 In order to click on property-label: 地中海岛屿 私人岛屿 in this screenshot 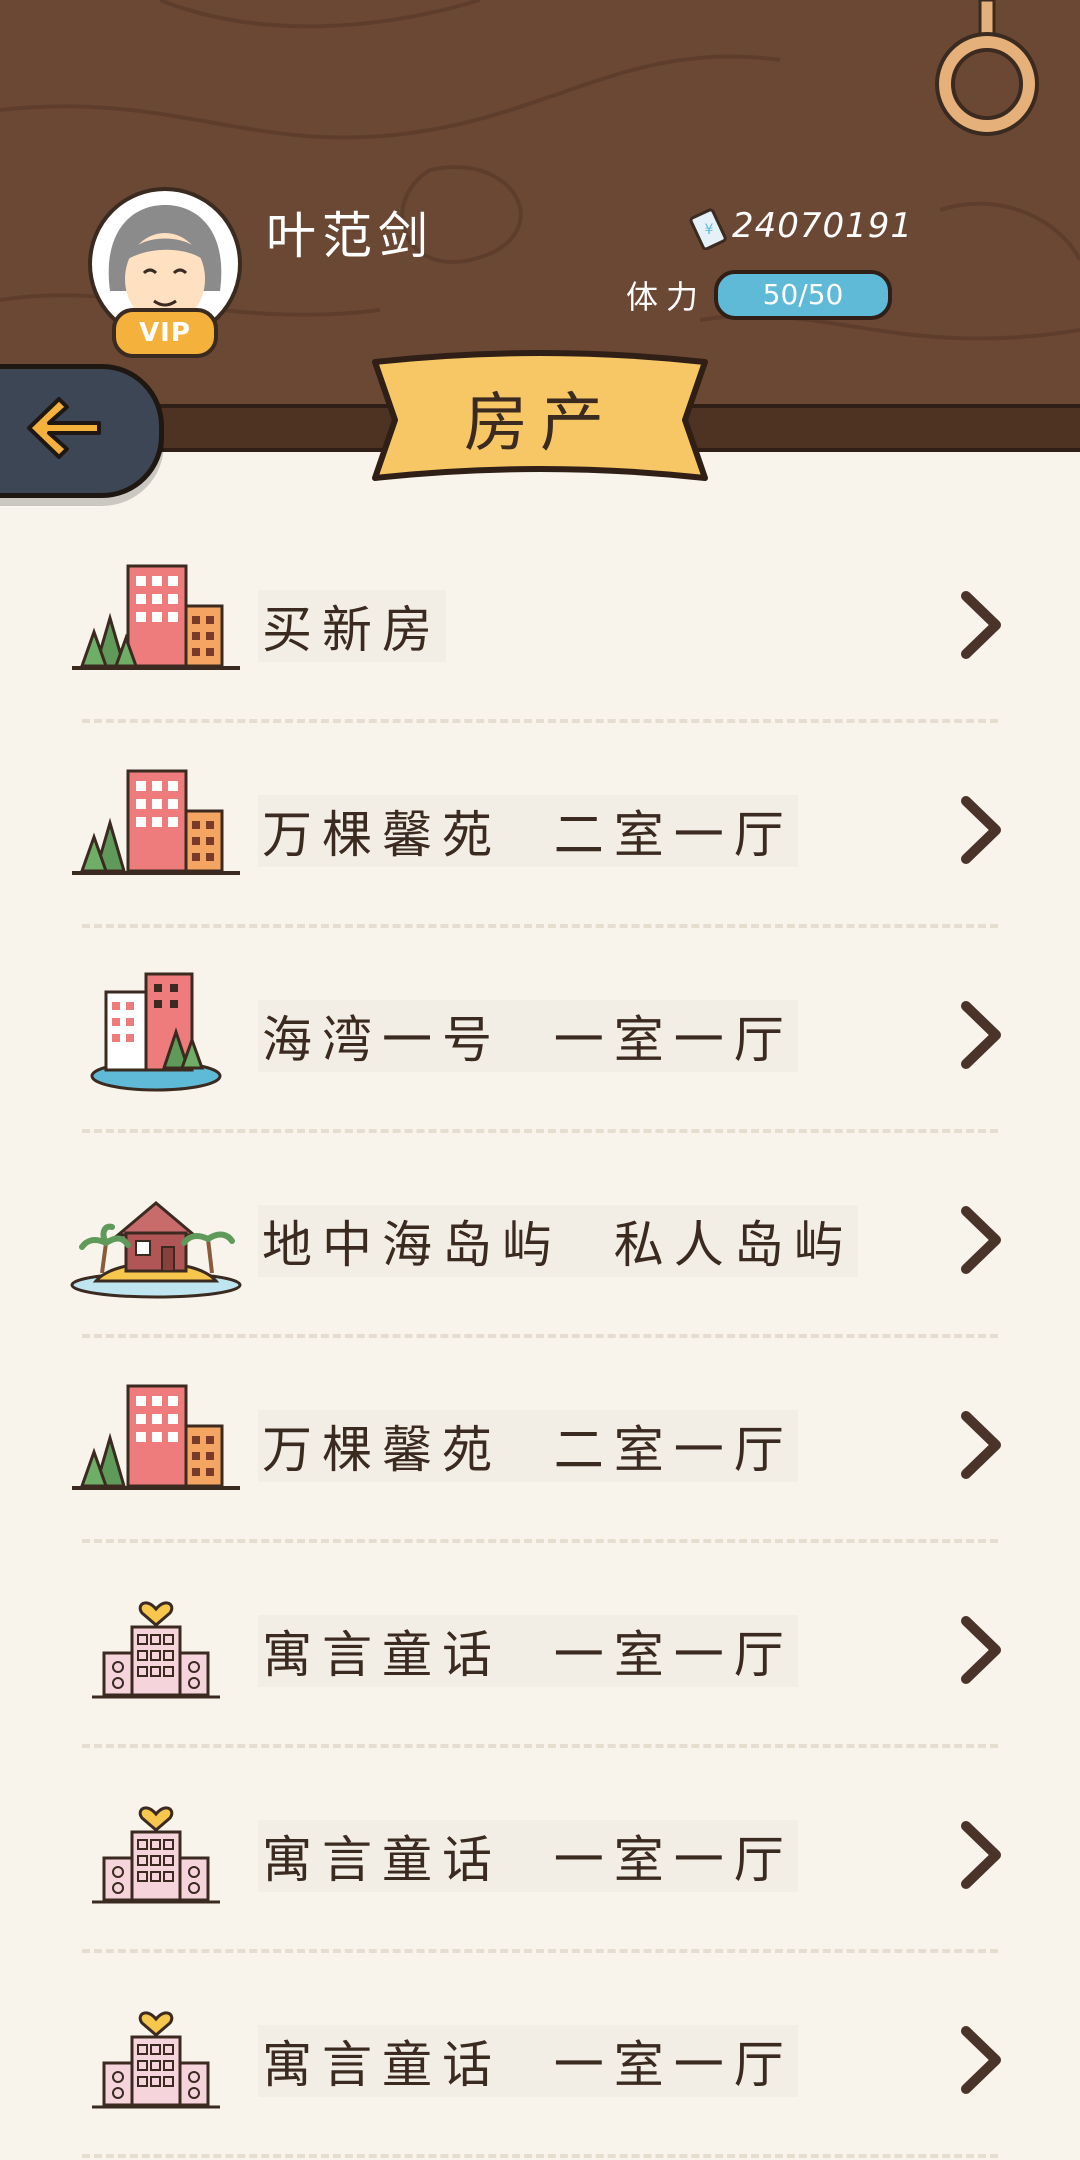, I will do `click(558, 1241)`.